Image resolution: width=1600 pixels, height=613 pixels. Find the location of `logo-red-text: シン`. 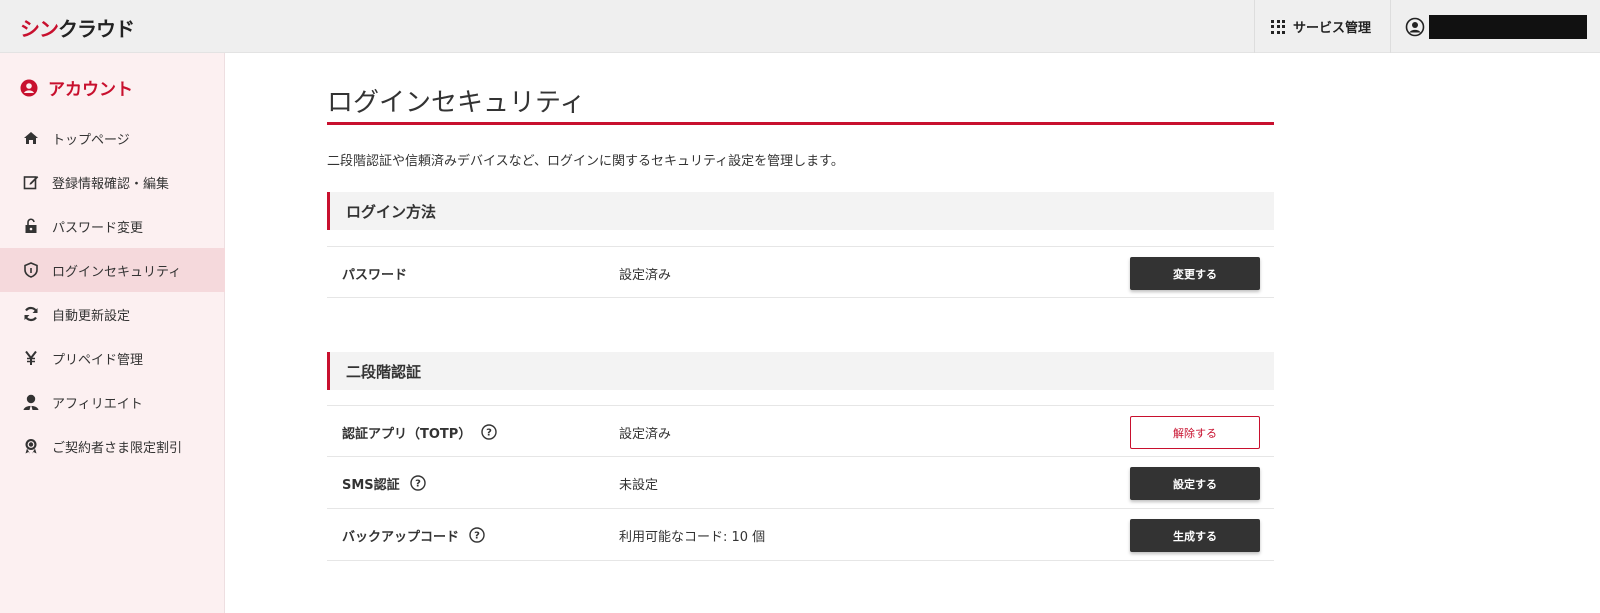

logo-red-text: シン is located at coordinates (39, 29).